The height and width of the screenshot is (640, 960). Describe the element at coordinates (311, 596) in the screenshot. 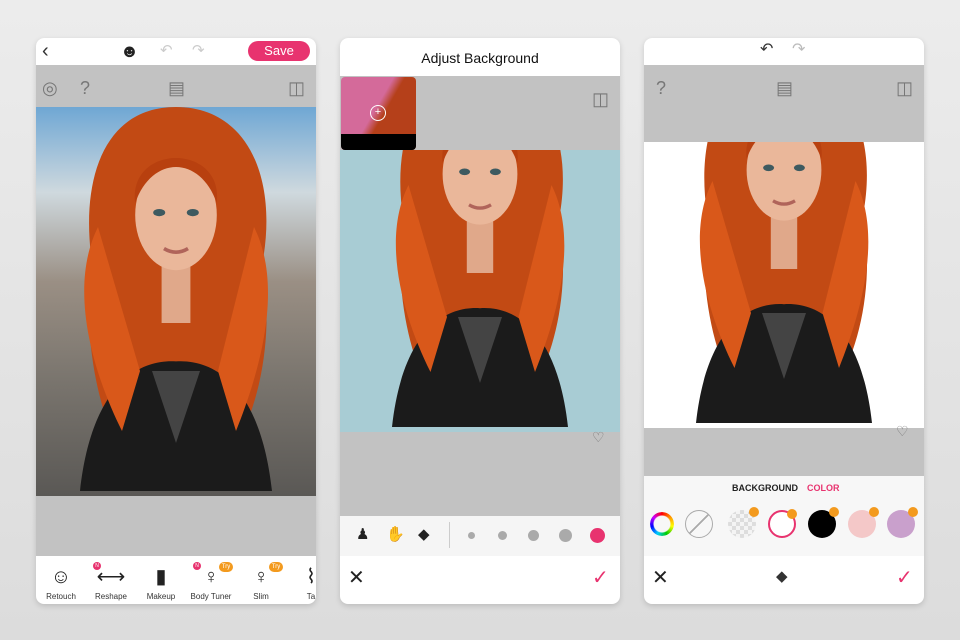

I see `tool-label: Ta` at that location.